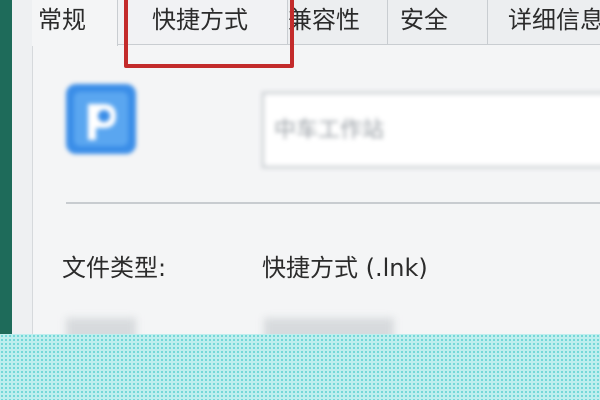  What do you see at coordinates (101, 119) in the screenshot?
I see `app-icon` at bounding box center [101, 119].